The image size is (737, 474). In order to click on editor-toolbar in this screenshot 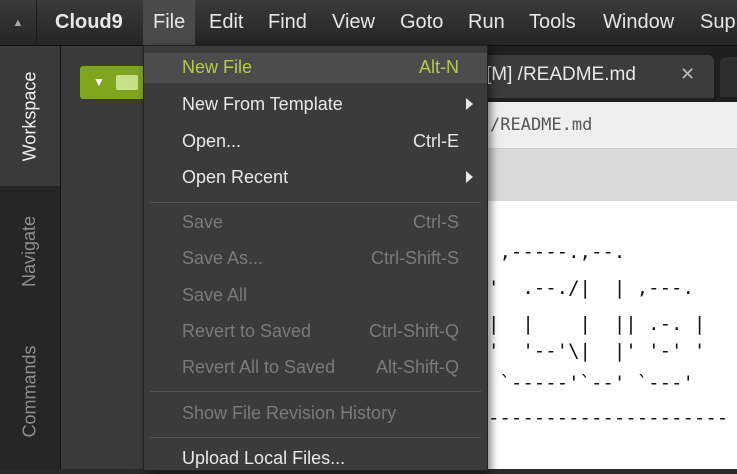, I will do `click(608, 175)`.